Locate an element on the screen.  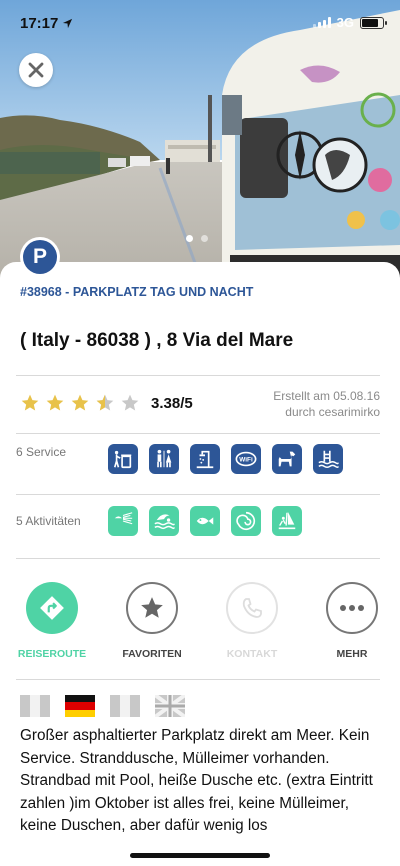
flag-uk-icon is located at coordinates (170, 706).